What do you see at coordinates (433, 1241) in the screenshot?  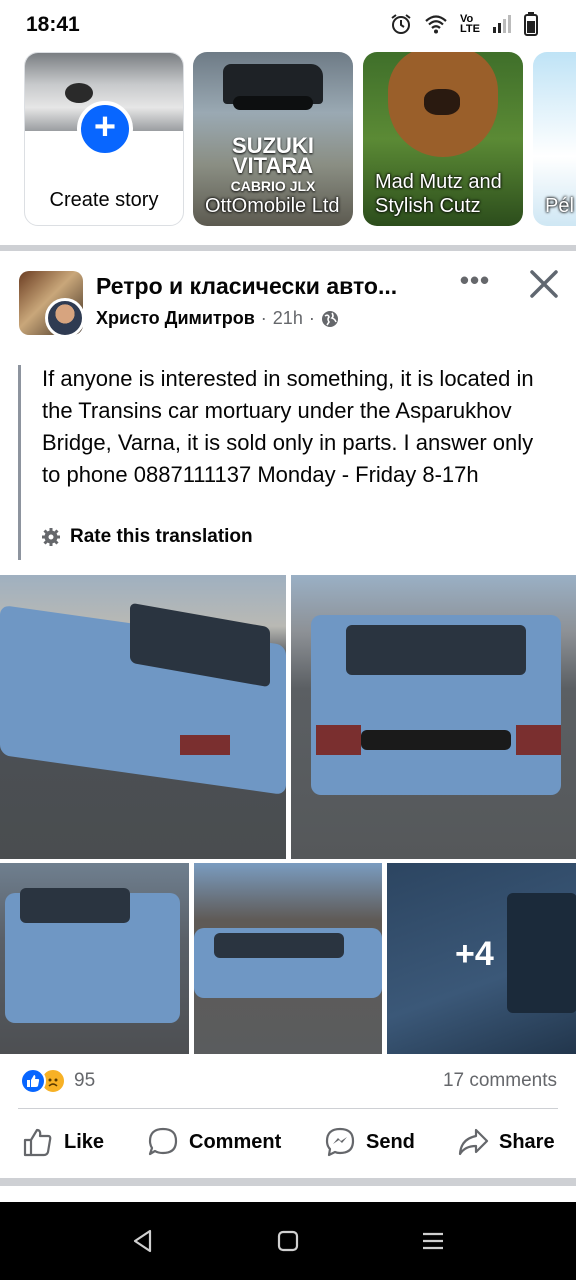 I see `recents-icon` at bounding box center [433, 1241].